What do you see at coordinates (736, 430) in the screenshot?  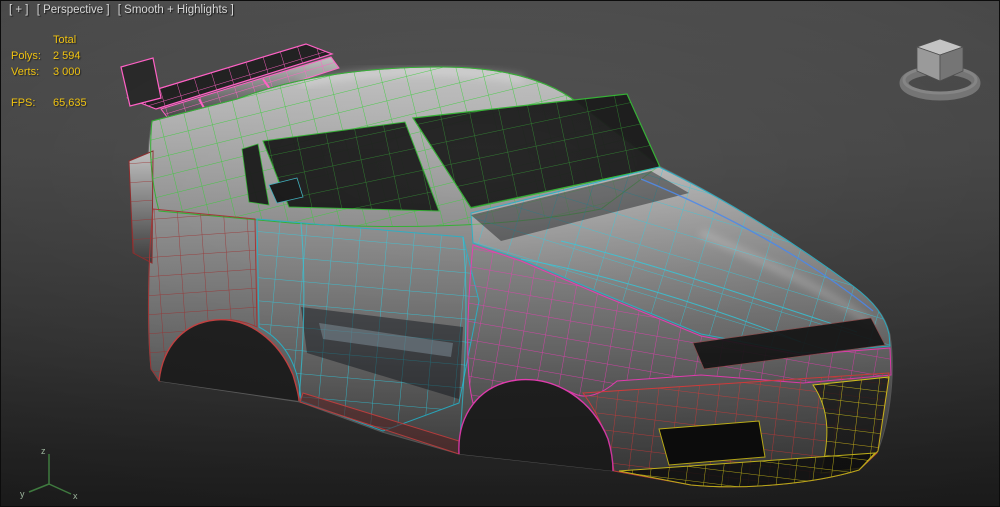 I see `car-front-bumper` at bounding box center [736, 430].